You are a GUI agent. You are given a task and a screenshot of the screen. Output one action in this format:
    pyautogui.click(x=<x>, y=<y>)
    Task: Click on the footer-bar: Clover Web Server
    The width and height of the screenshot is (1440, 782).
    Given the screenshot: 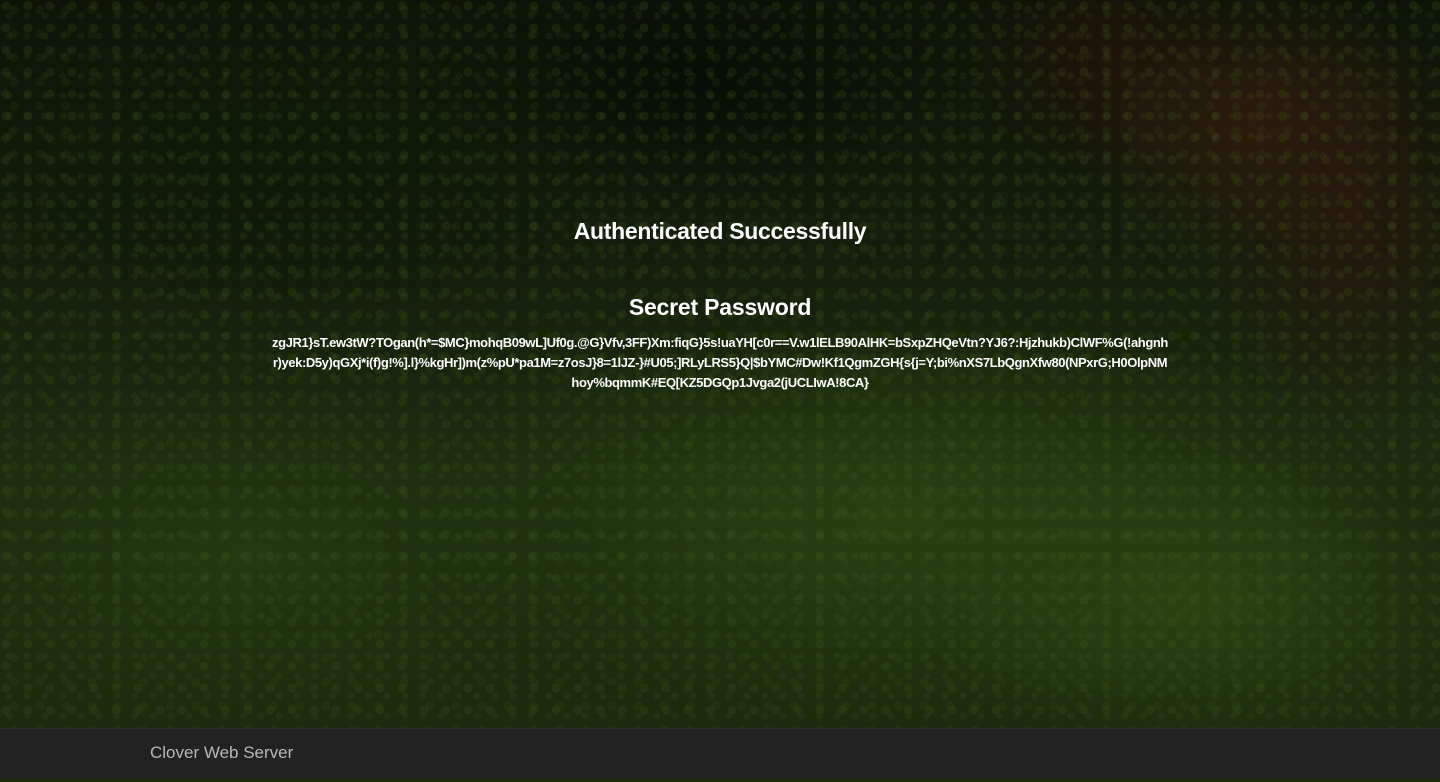 What is the action you would take?
    pyautogui.click(x=720, y=753)
    